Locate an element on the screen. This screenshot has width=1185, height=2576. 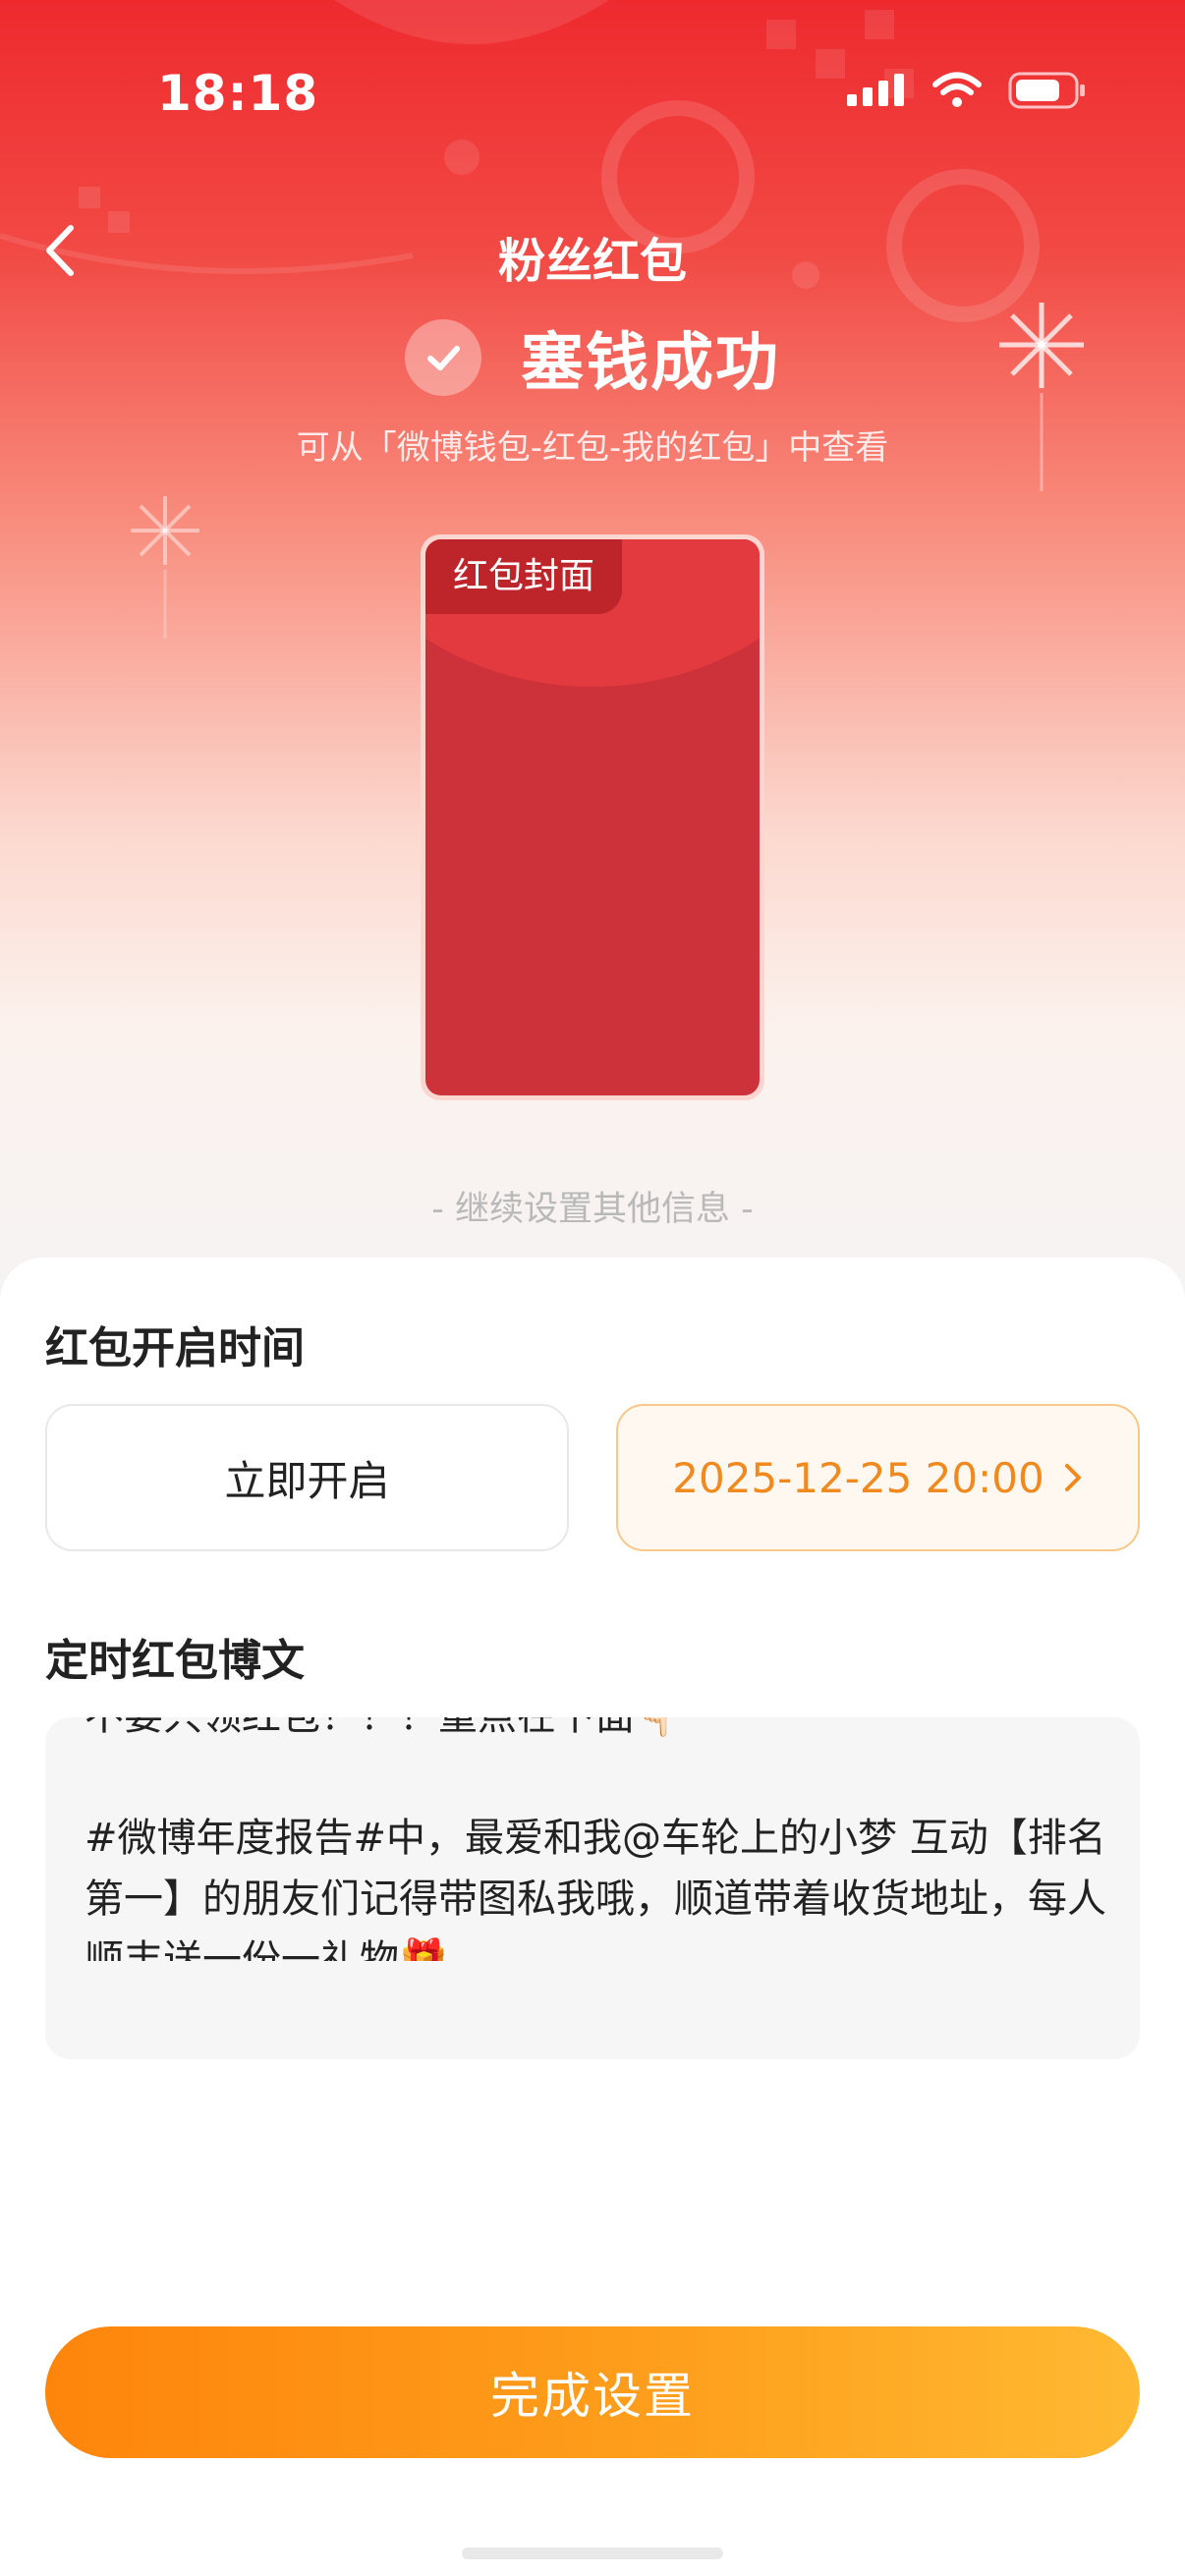
signal-icon is located at coordinates (876, 90).